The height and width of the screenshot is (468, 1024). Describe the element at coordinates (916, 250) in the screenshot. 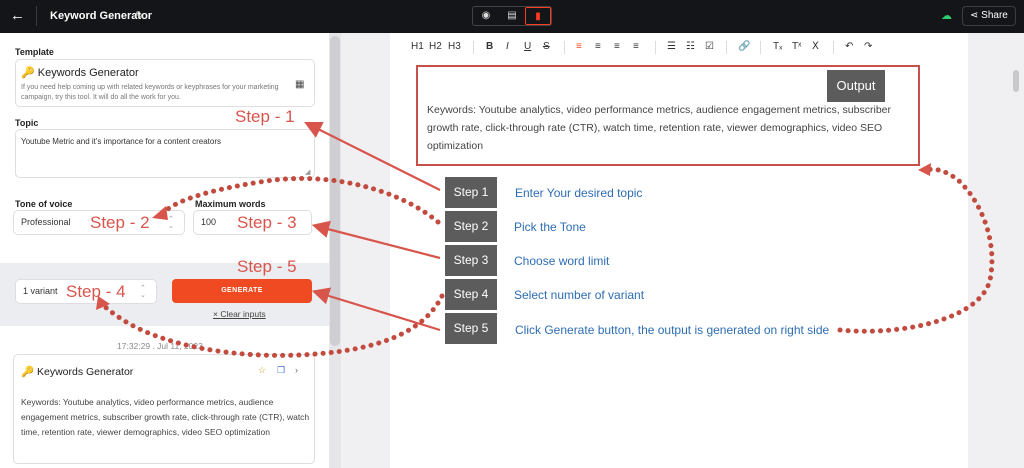

I see `dotted-path-output` at that location.